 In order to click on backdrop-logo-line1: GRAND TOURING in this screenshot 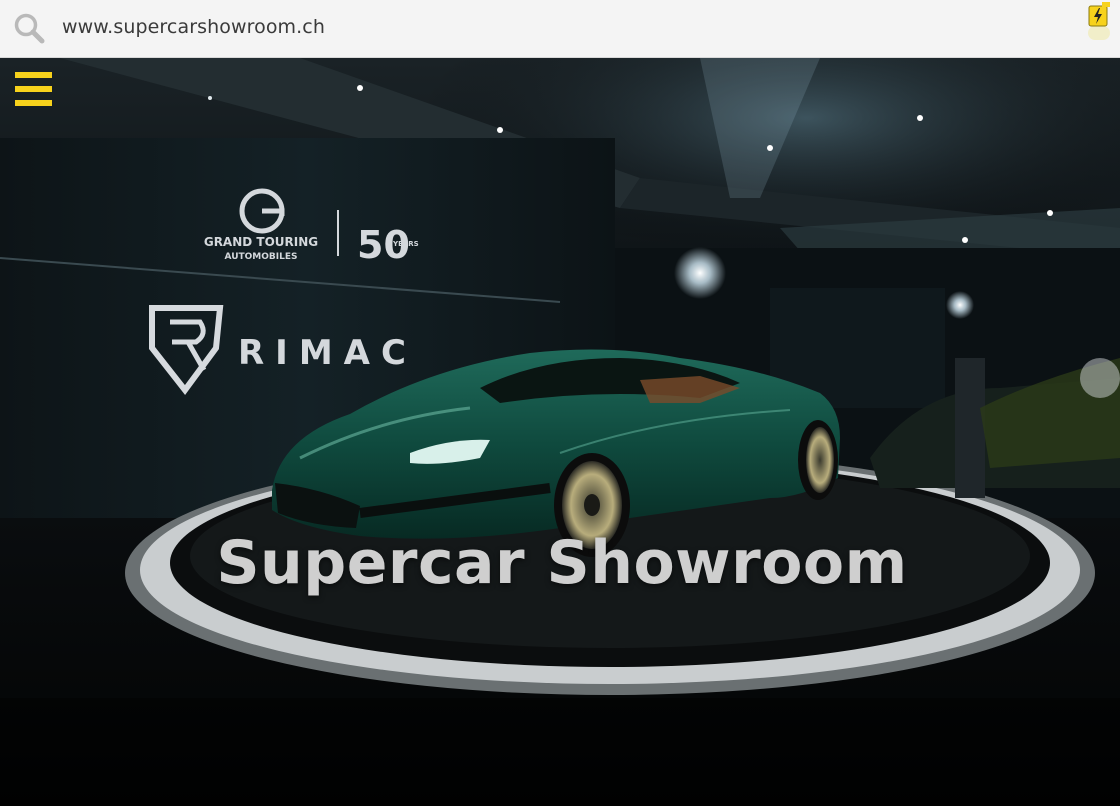, I will do `click(261, 242)`.